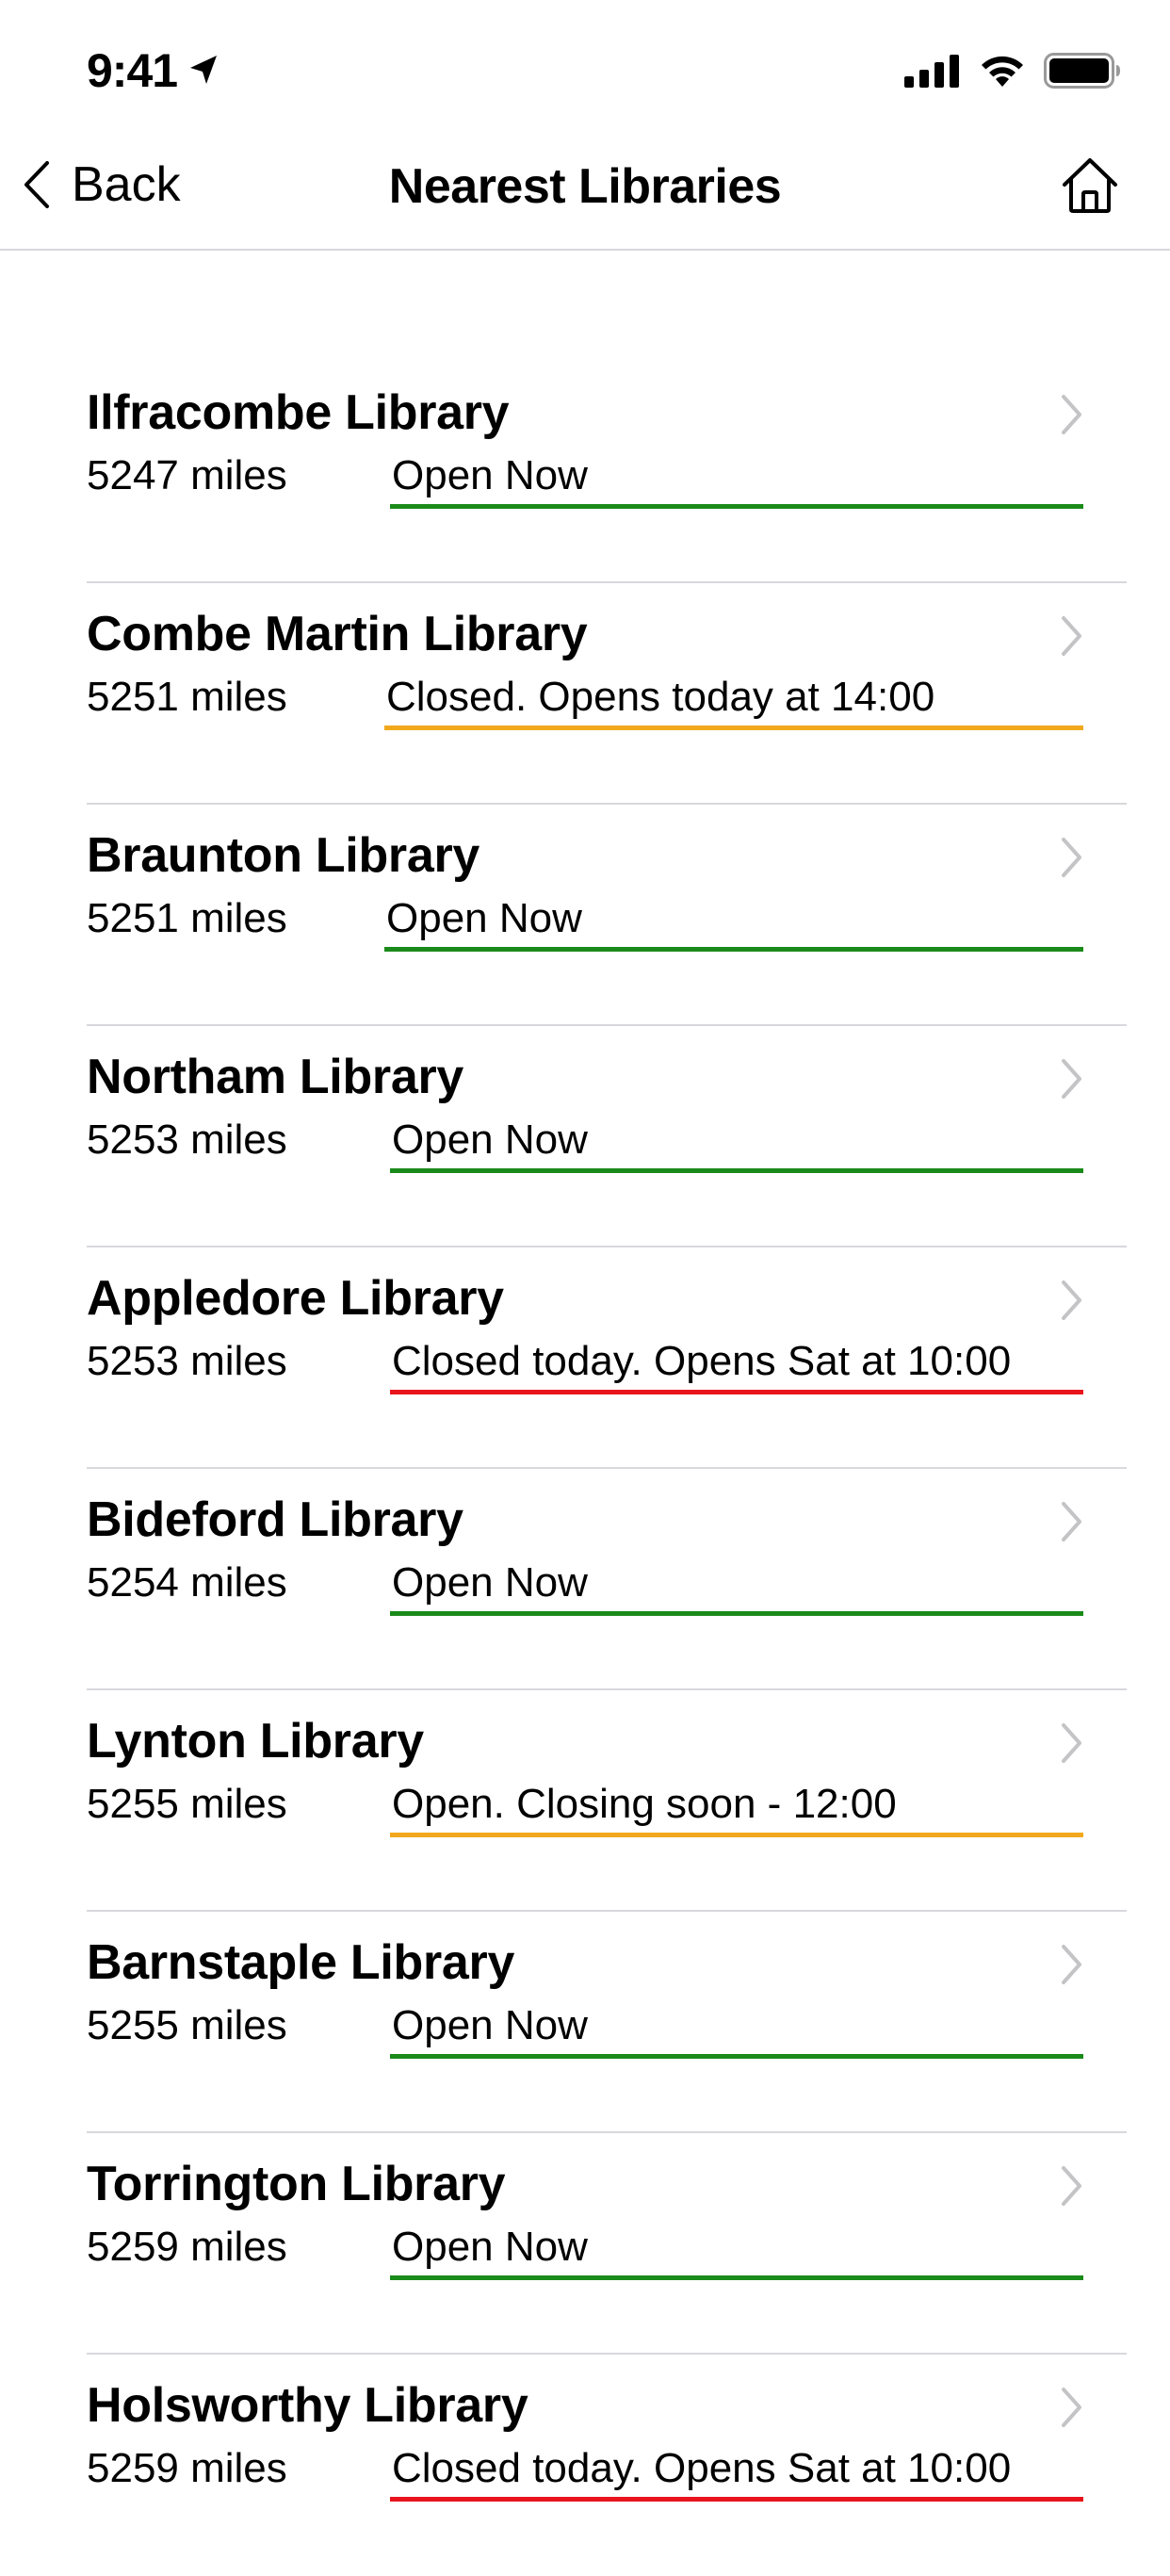 This screenshot has width=1170, height=2576. I want to click on library-row: Braunton Library 5251 miles Open Now, so click(607, 915).